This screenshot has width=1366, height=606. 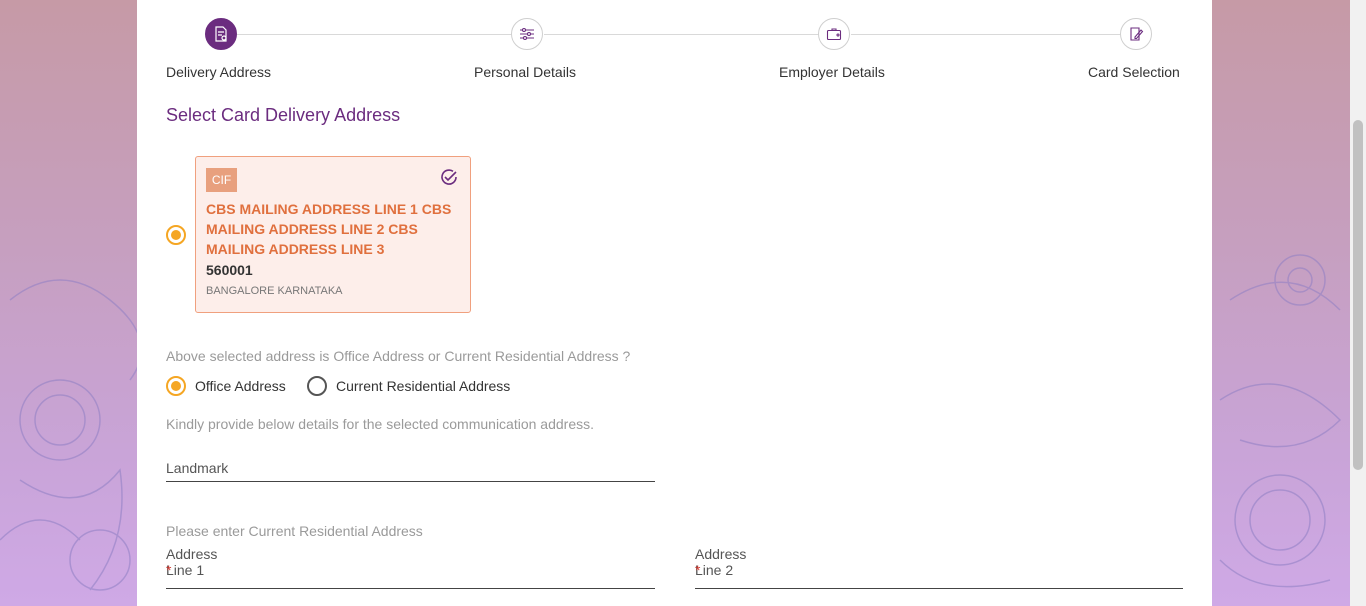 I want to click on page-scrollbar, so click(x=1358, y=303).